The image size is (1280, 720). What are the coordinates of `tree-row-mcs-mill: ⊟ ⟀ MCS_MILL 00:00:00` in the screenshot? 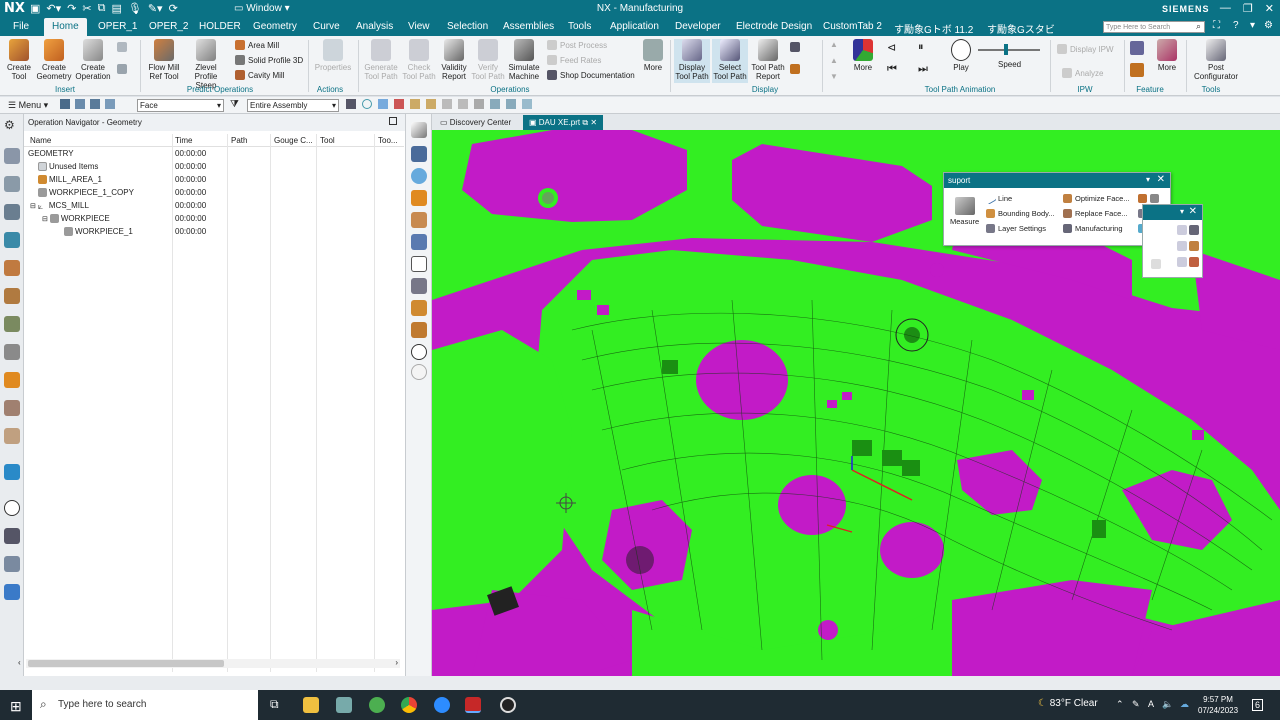 It's located at (214, 205).